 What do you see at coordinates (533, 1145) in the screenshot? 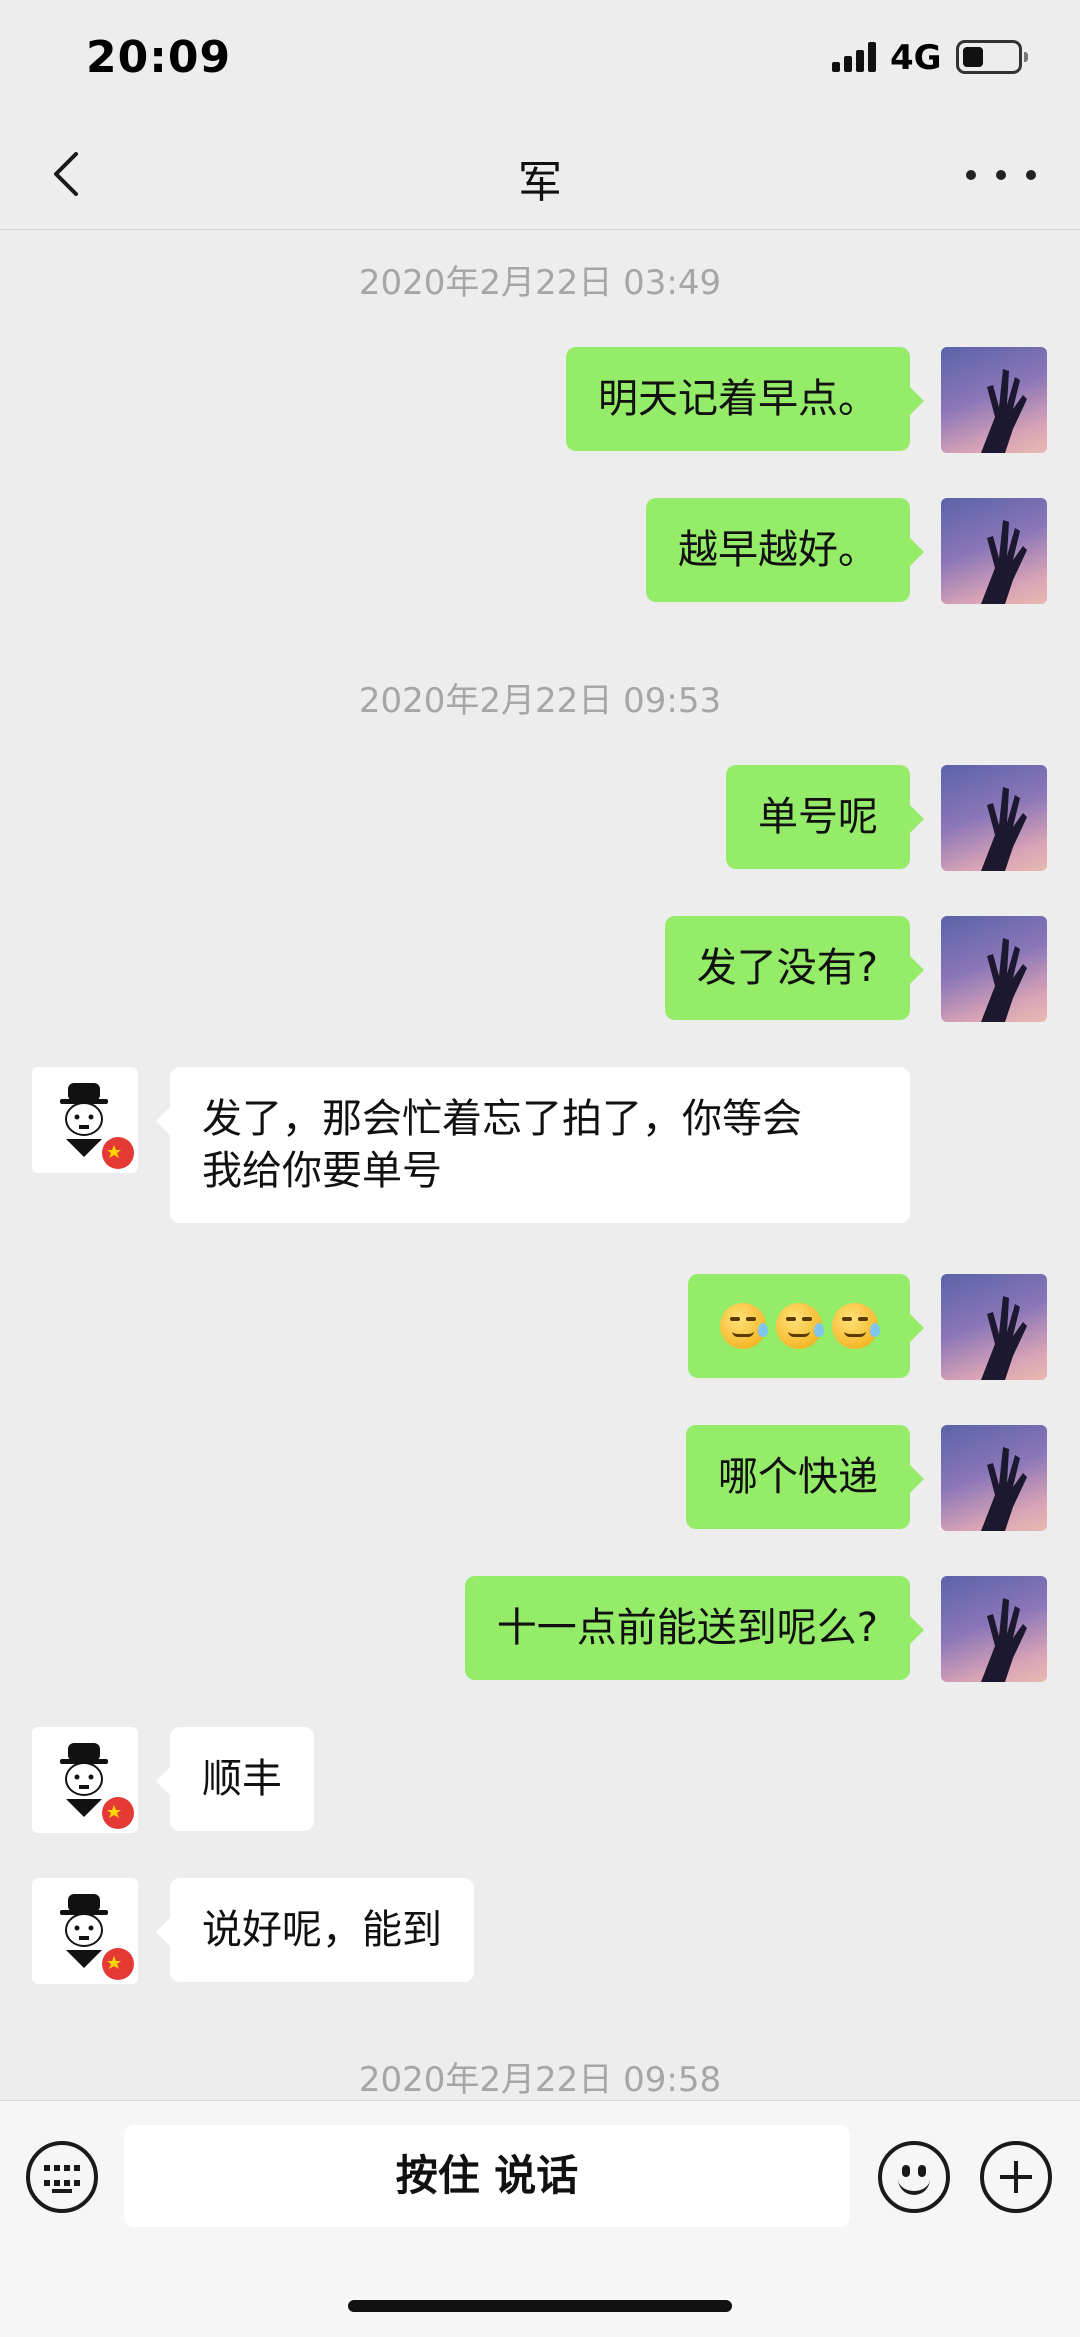
I see `message-bubble-received: 发了，那会忙着忘了拍了，你等会 我给你要单号` at bounding box center [533, 1145].